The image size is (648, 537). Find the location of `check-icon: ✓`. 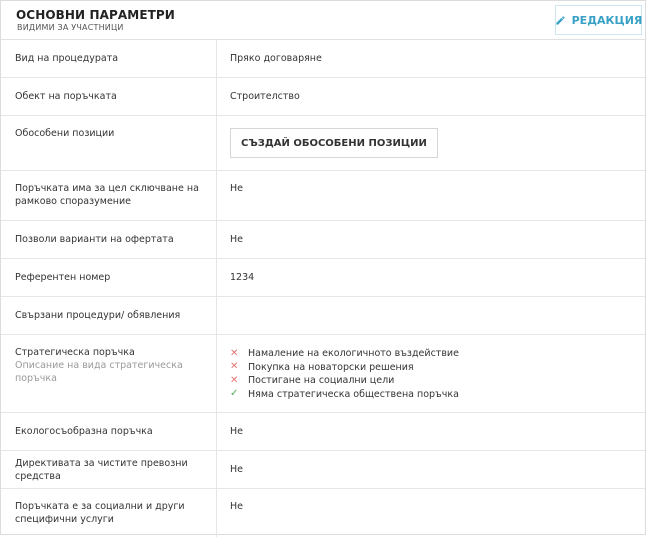

check-icon: ✓ is located at coordinates (234, 394).